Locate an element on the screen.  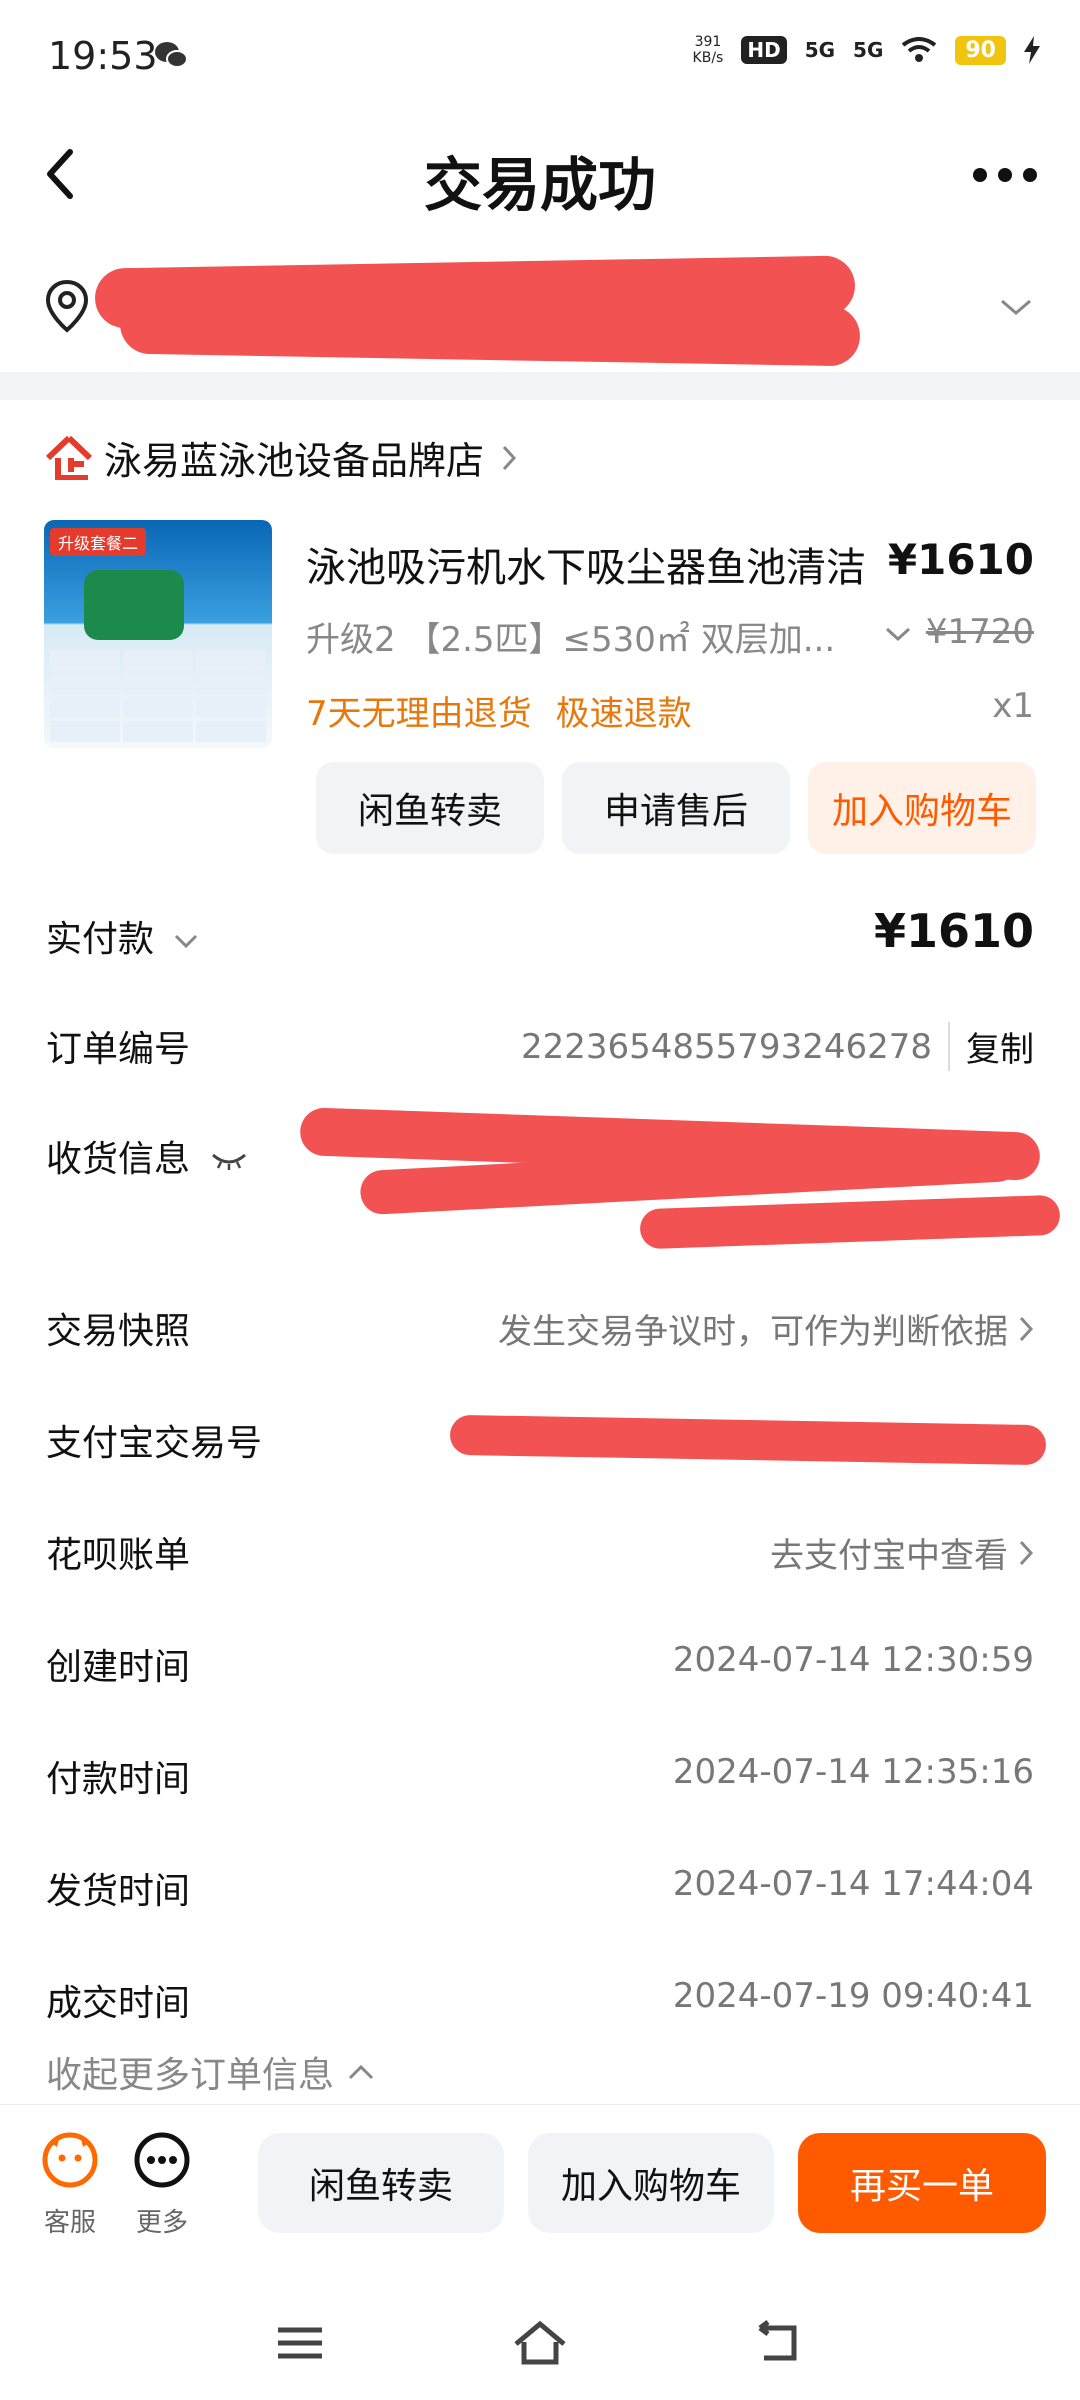
chevron-up-icon is located at coordinates (361, 2072).